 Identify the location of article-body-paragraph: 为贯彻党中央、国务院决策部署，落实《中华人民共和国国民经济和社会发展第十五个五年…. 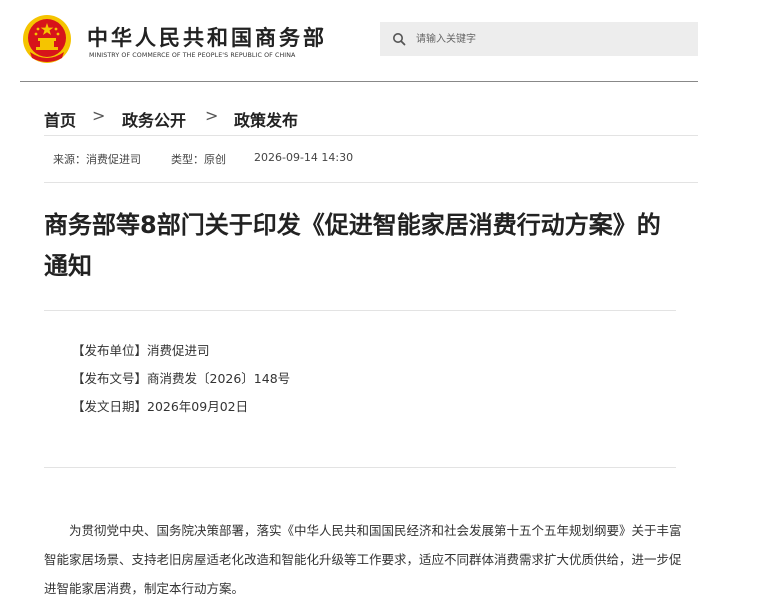
(363, 559).